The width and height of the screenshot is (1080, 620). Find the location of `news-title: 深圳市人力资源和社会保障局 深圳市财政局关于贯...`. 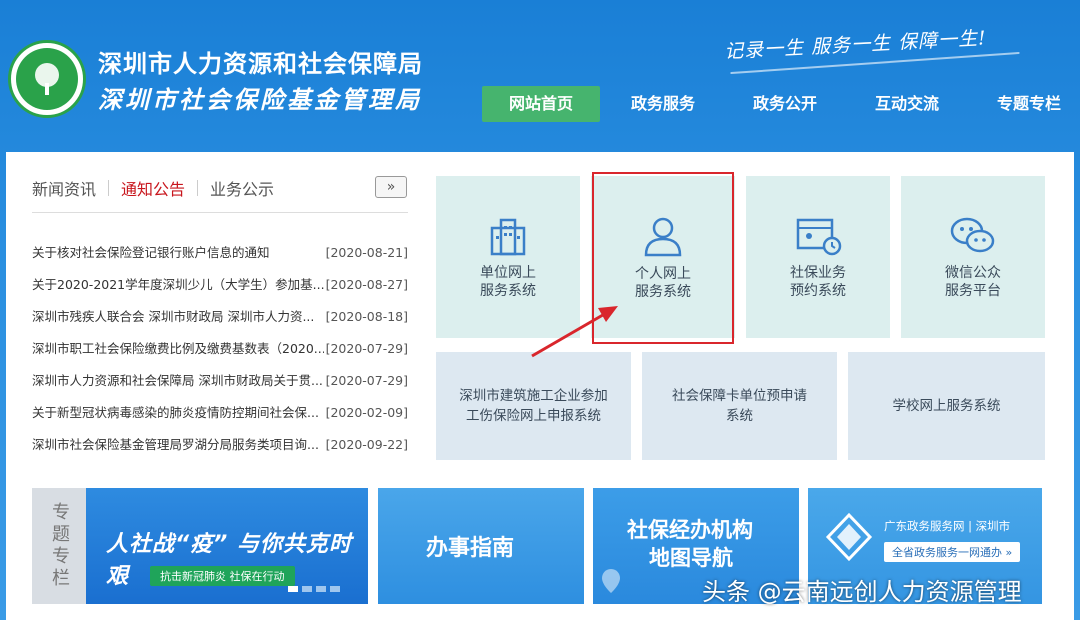

news-title: 深圳市人力资源和社会保障局 深圳市财政局关于贯... is located at coordinates (178, 384).